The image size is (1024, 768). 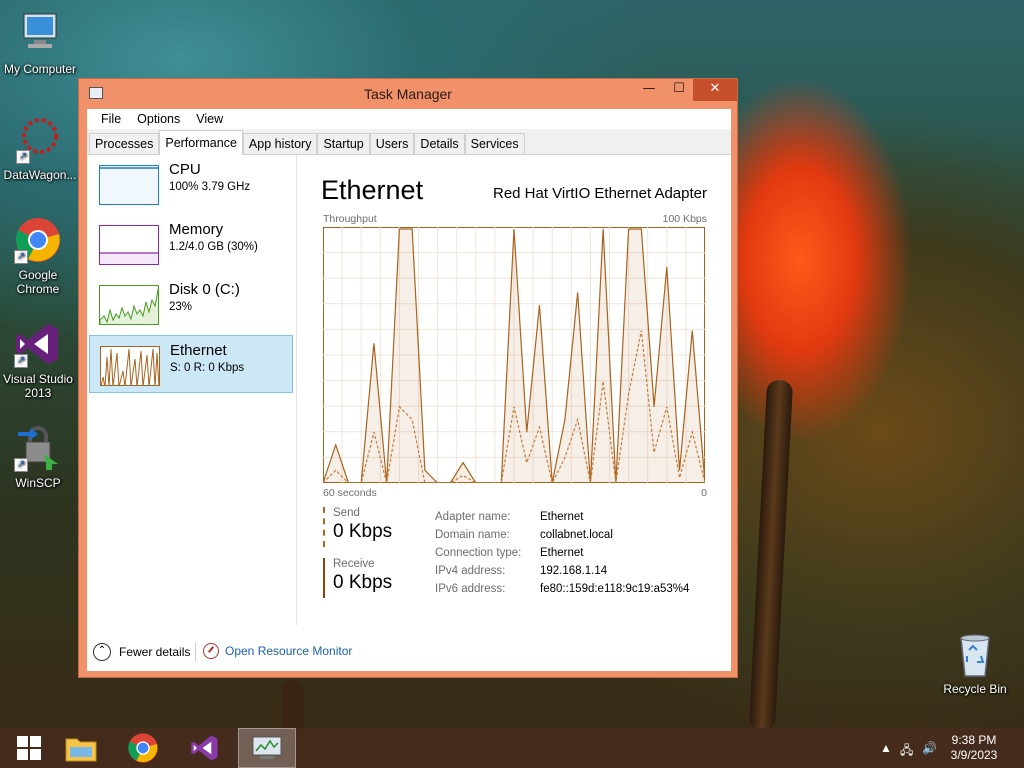 What do you see at coordinates (470, 589) in the screenshot?
I see `property-key: IPv6 address:` at bounding box center [470, 589].